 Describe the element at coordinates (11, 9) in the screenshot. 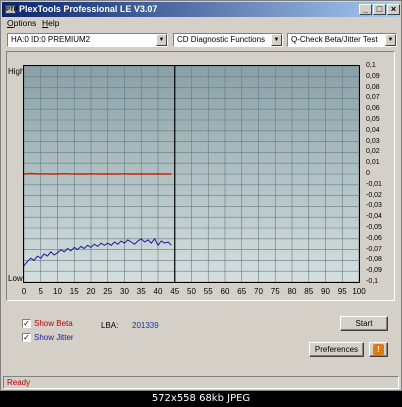

I see `app-icon: PTP` at that location.